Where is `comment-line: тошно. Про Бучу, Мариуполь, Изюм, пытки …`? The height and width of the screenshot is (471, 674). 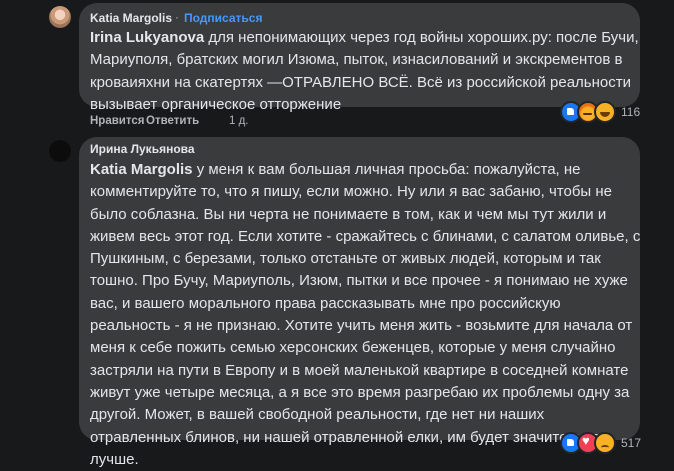
comment-line: тошно. Про Бучу, Мариуполь, Изюм, пытки … is located at coordinates (359, 281).